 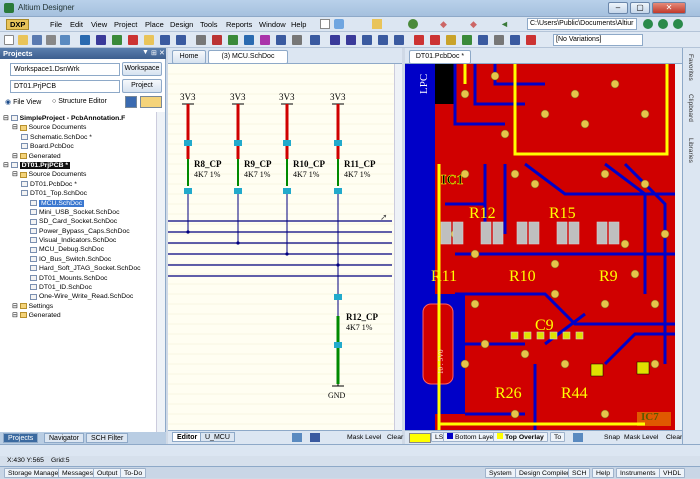 What do you see at coordinates (209, 24) in the screenshot?
I see `menu-tools: Tools` at bounding box center [209, 24].